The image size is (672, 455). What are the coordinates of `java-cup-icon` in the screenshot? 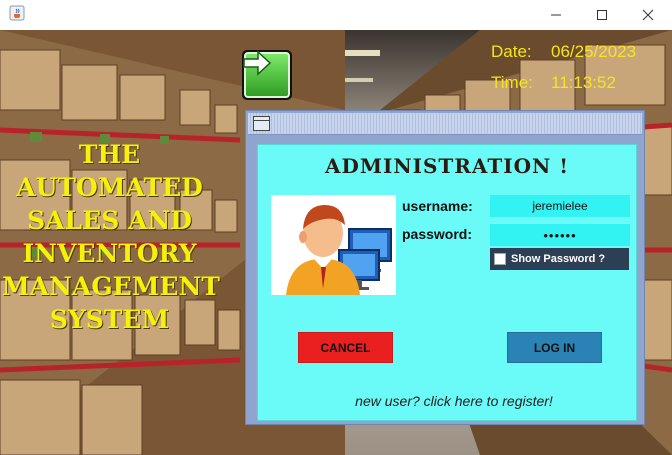 It's located at (17, 13).